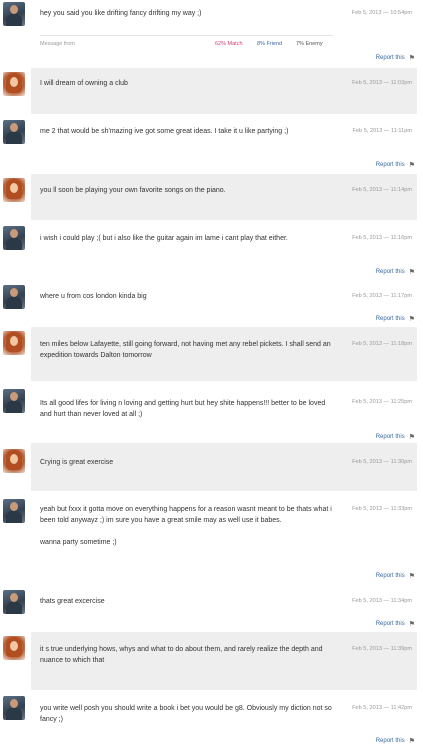  I want to click on message-text: I will dream of owning a club, so click(84, 83).